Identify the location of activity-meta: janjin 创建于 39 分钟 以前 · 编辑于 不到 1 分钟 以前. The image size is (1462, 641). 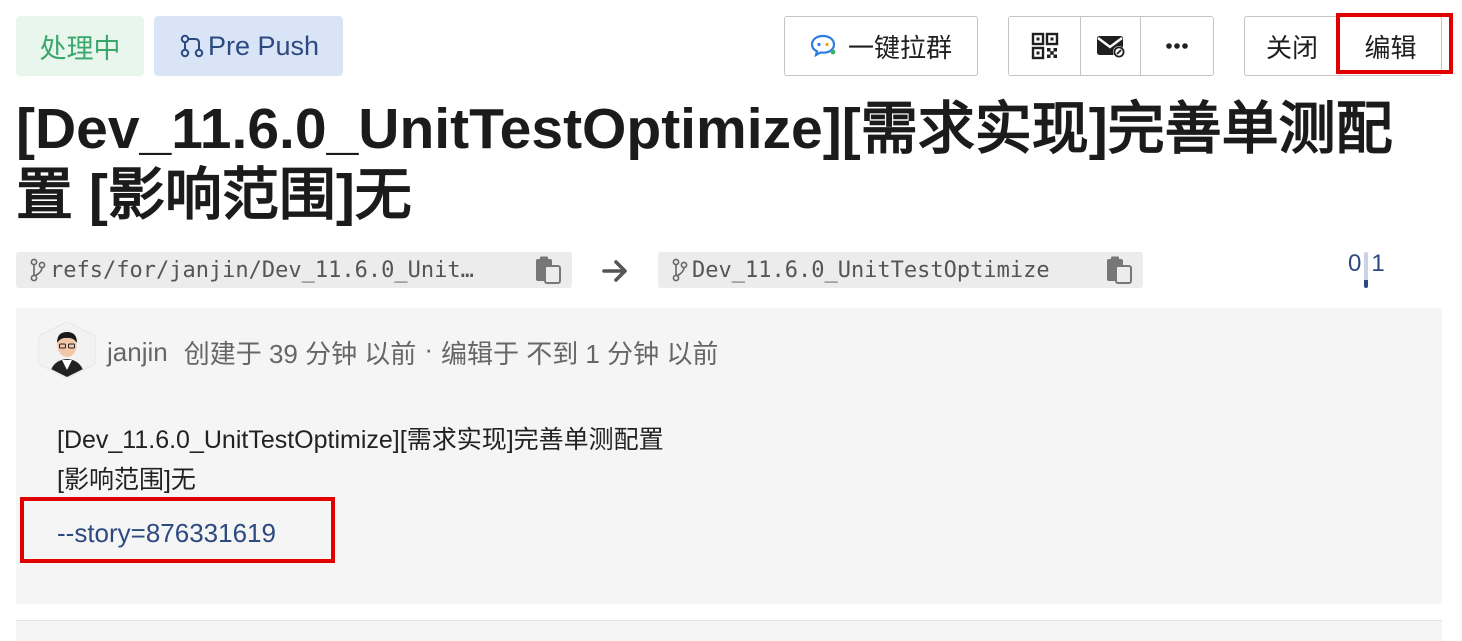
(412, 352).